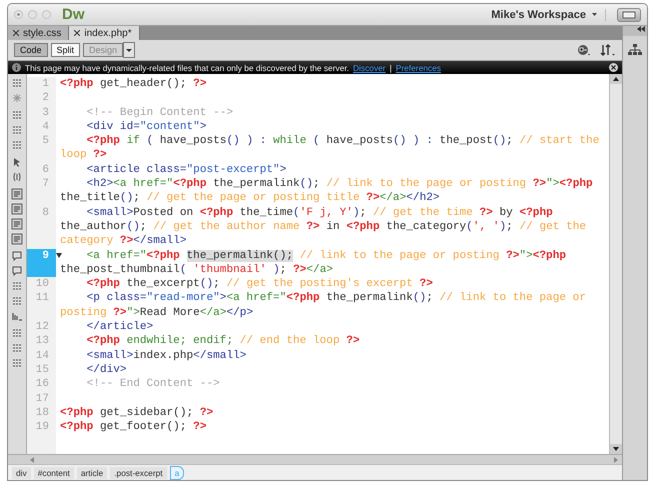 This screenshot has height=489, width=655. I want to click on fold-triangle-icon, so click(59, 255).